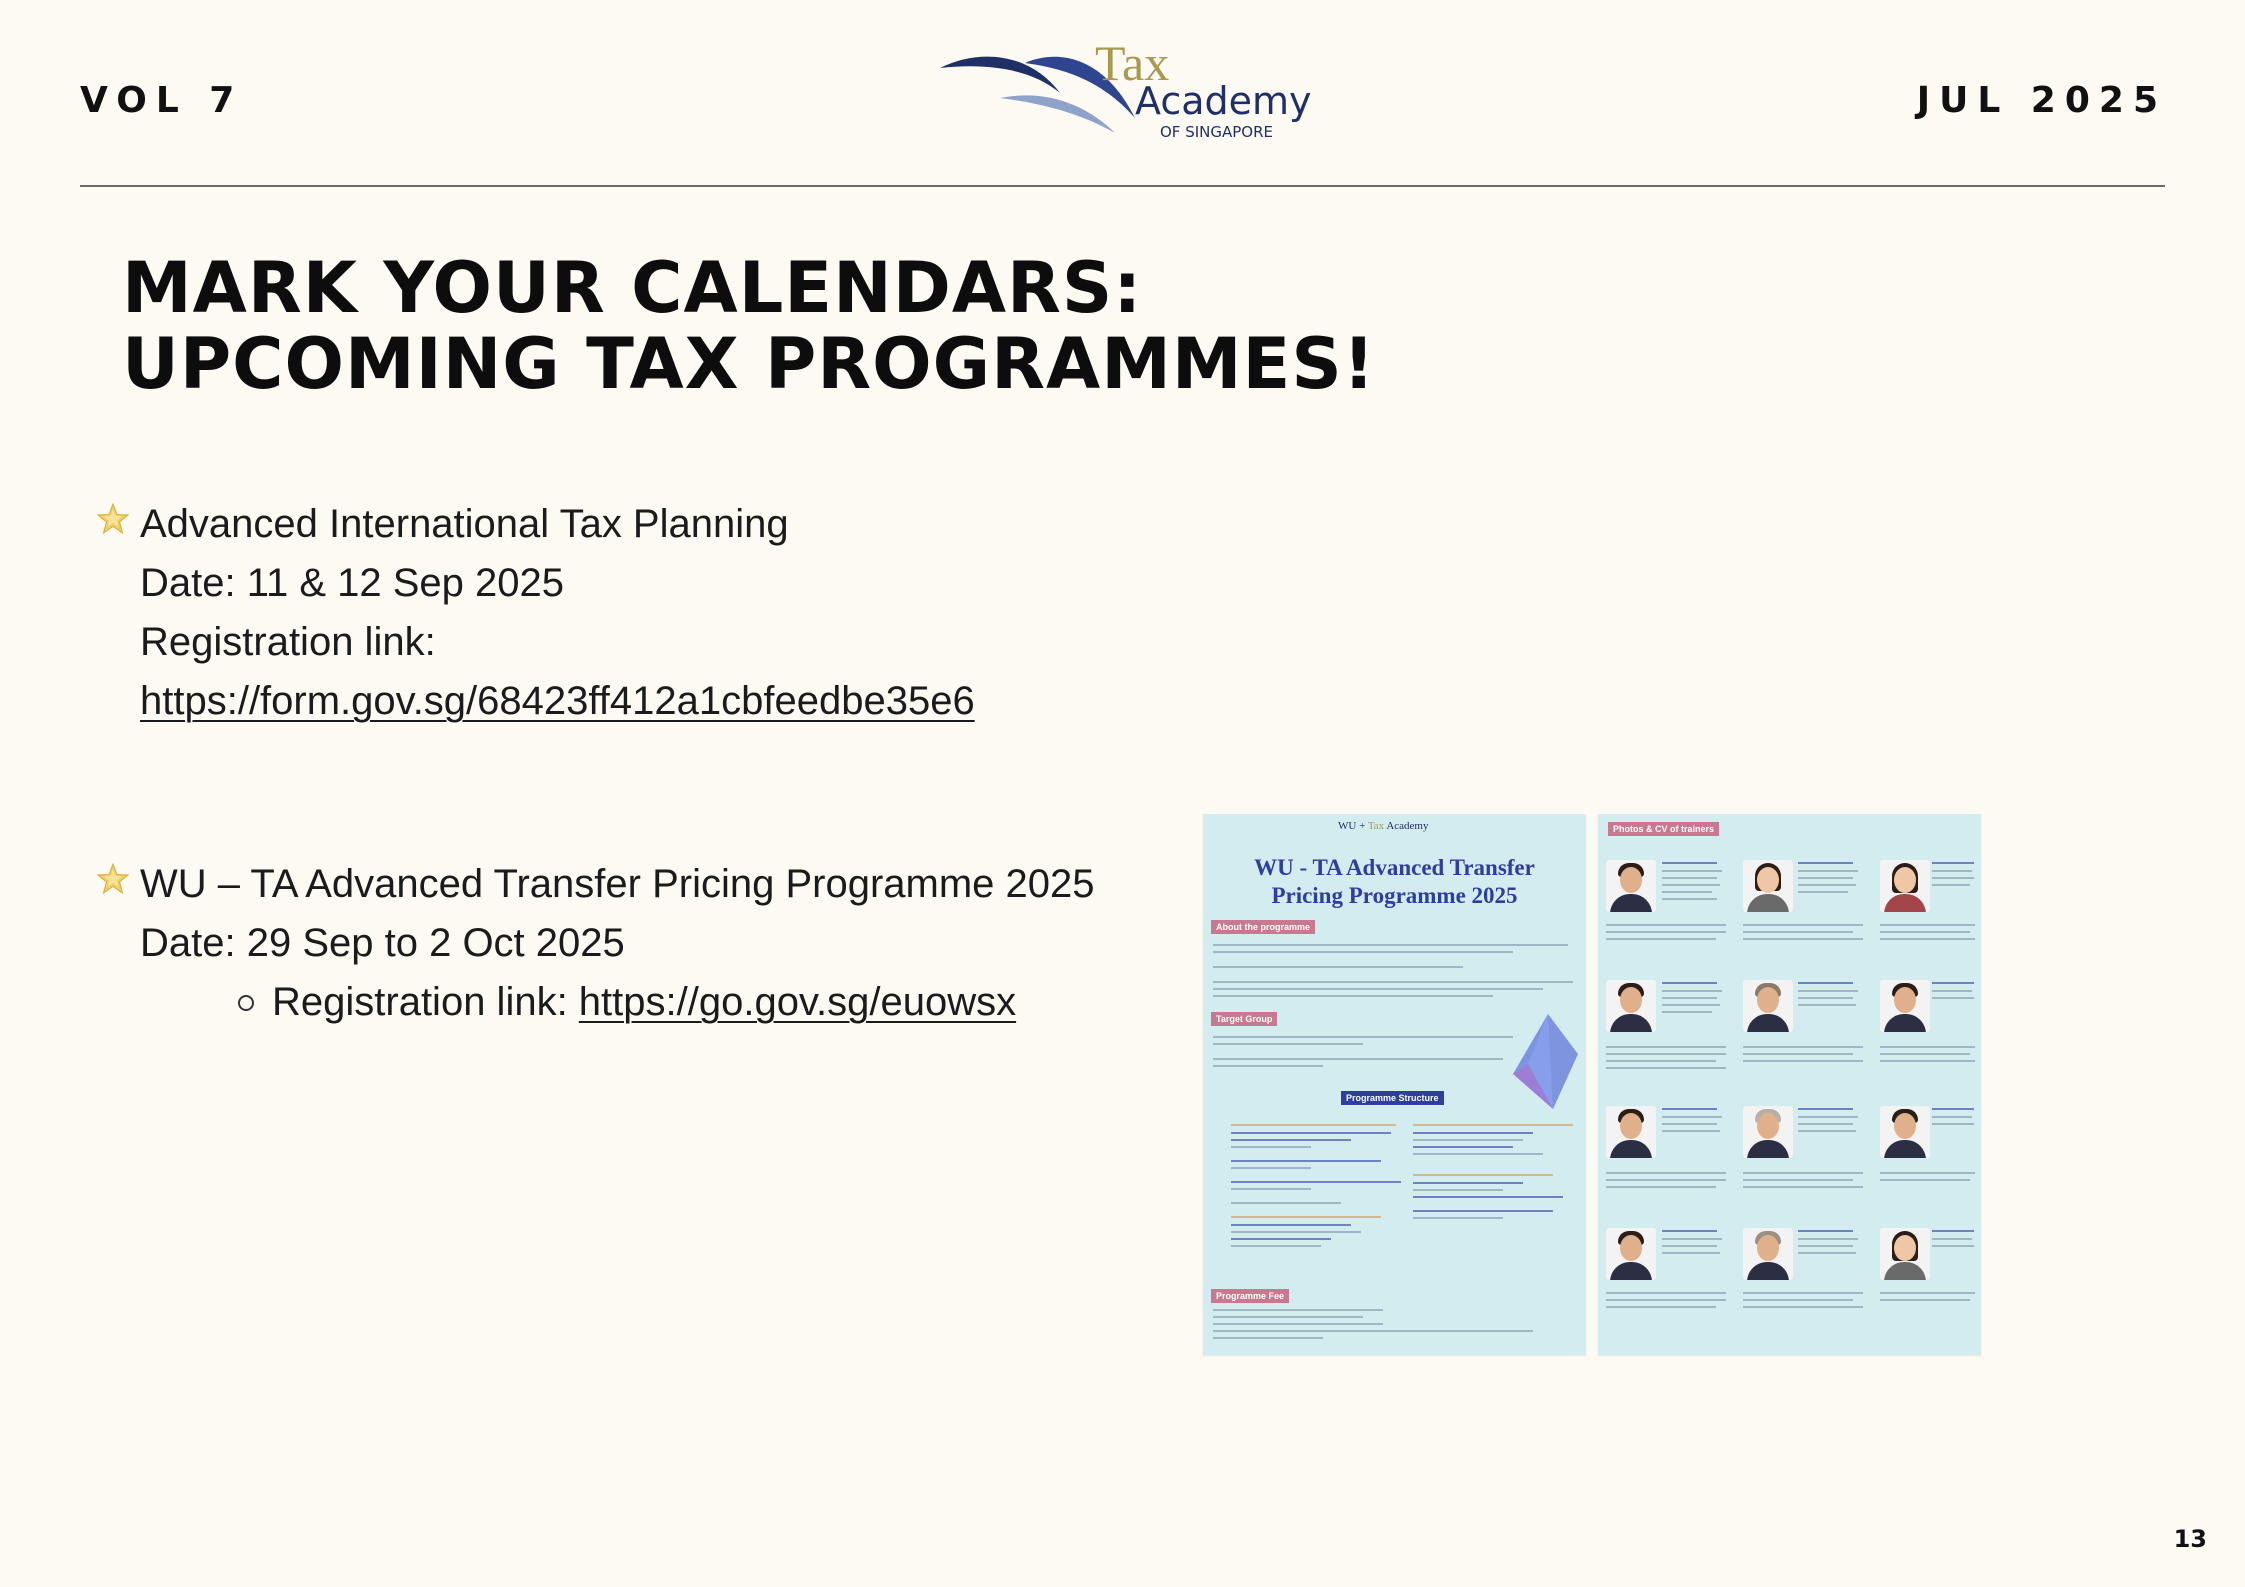 Image resolution: width=2245 pixels, height=1587 pixels. What do you see at coordinates (1217, 132) in the screenshot?
I see `logo-subtitle: OF SINGAPORE` at bounding box center [1217, 132].